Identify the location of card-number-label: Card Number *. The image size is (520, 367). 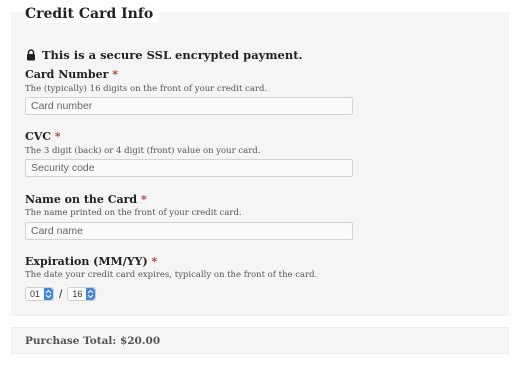
(71, 74).